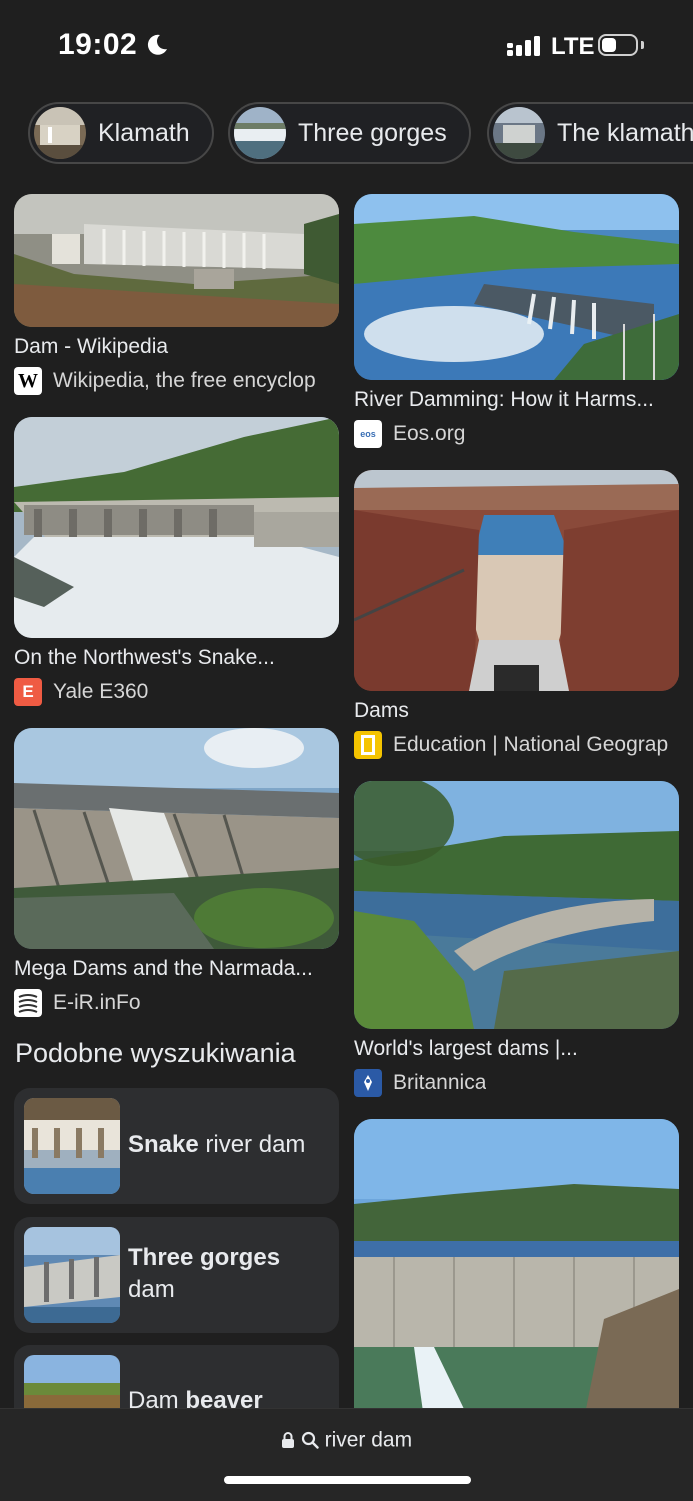  Describe the element at coordinates (97, 1002) in the screenshot. I see `result-source-name: E-iR.inFo` at that location.